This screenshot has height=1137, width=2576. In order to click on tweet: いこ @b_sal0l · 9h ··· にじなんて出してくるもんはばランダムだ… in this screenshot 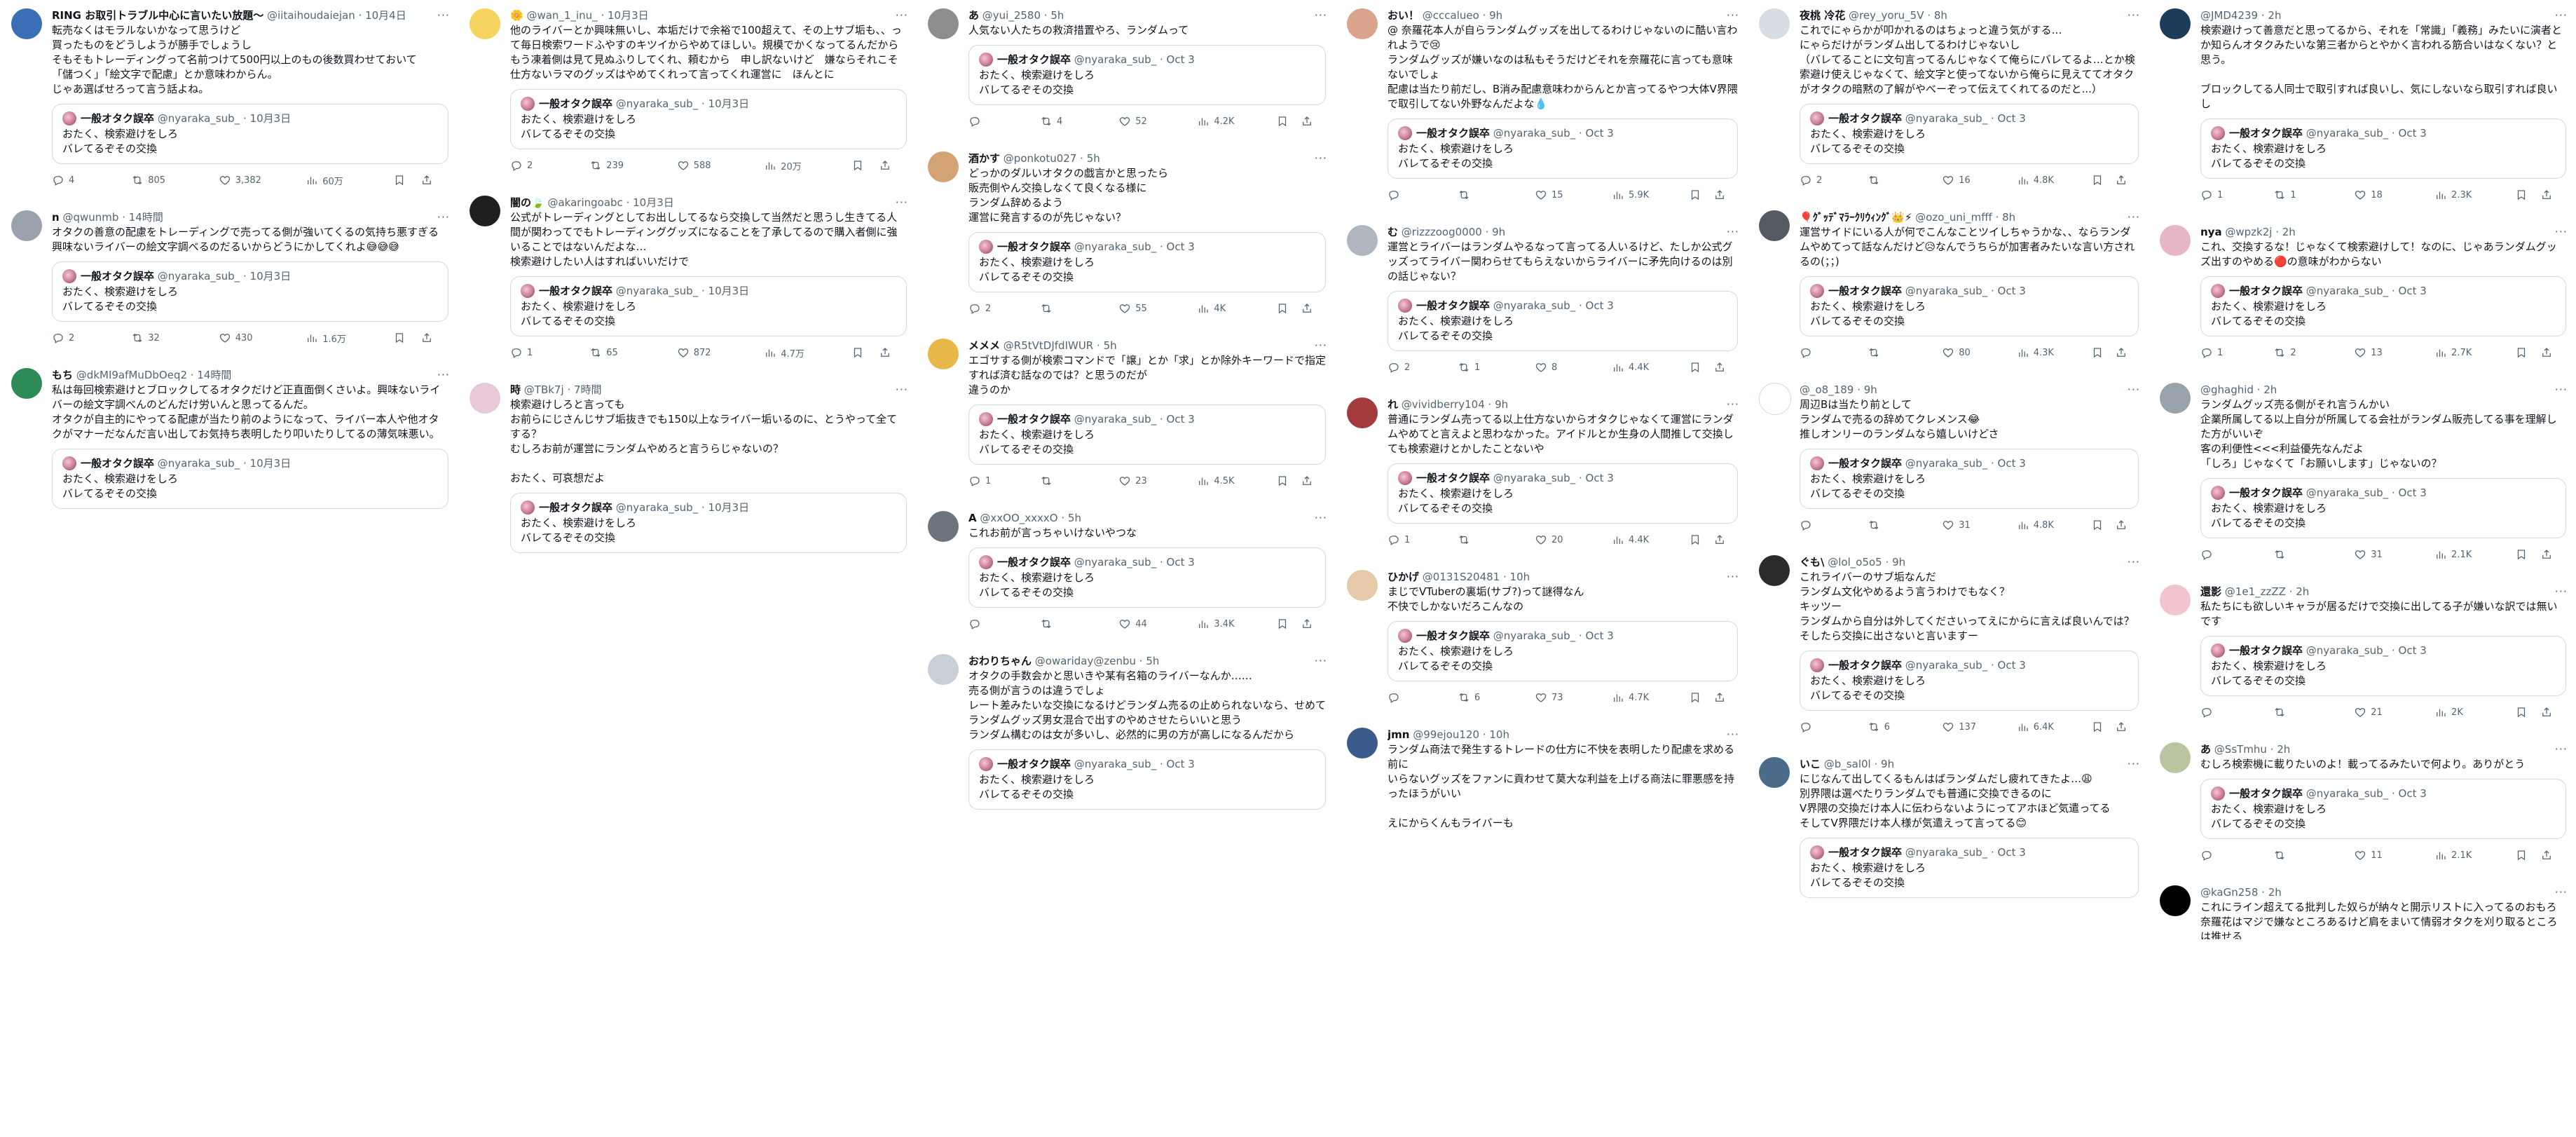, I will do `click(1949, 823)`.